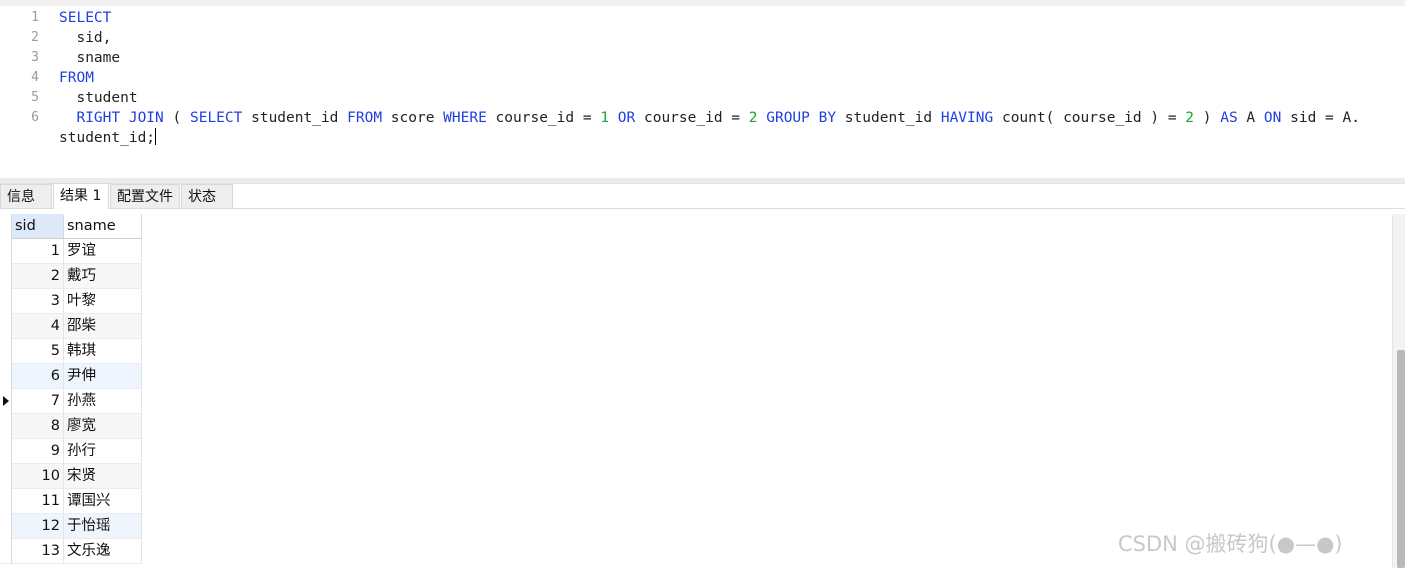 This screenshot has height=568, width=1405. What do you see at coordinates (605, 118) in the screenshot?
I see `sql-number: 1` at bounding box center [605, 118].